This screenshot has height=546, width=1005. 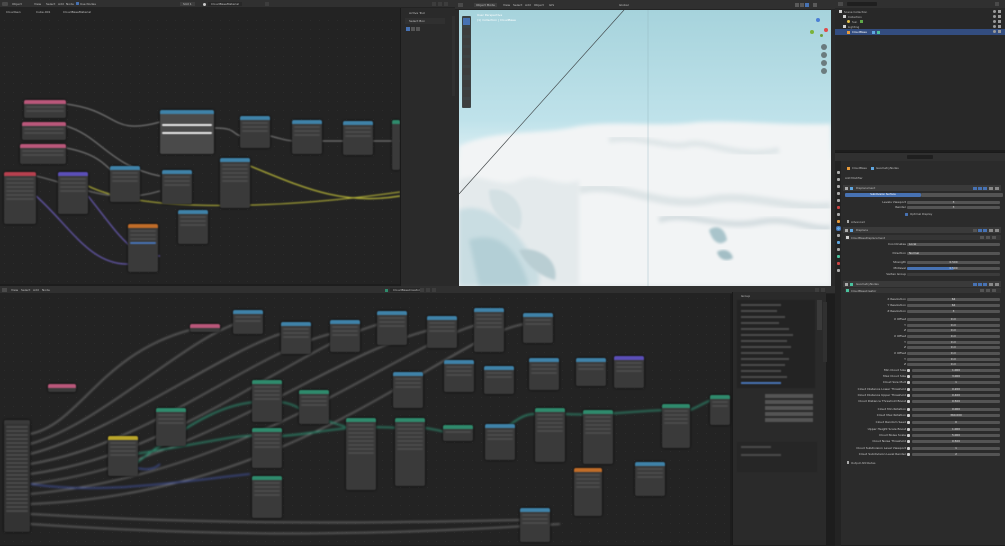 What do you see at coordinates (466, 41) in the screenshot?
I see `move-icon` at bounding box center [466, 41].